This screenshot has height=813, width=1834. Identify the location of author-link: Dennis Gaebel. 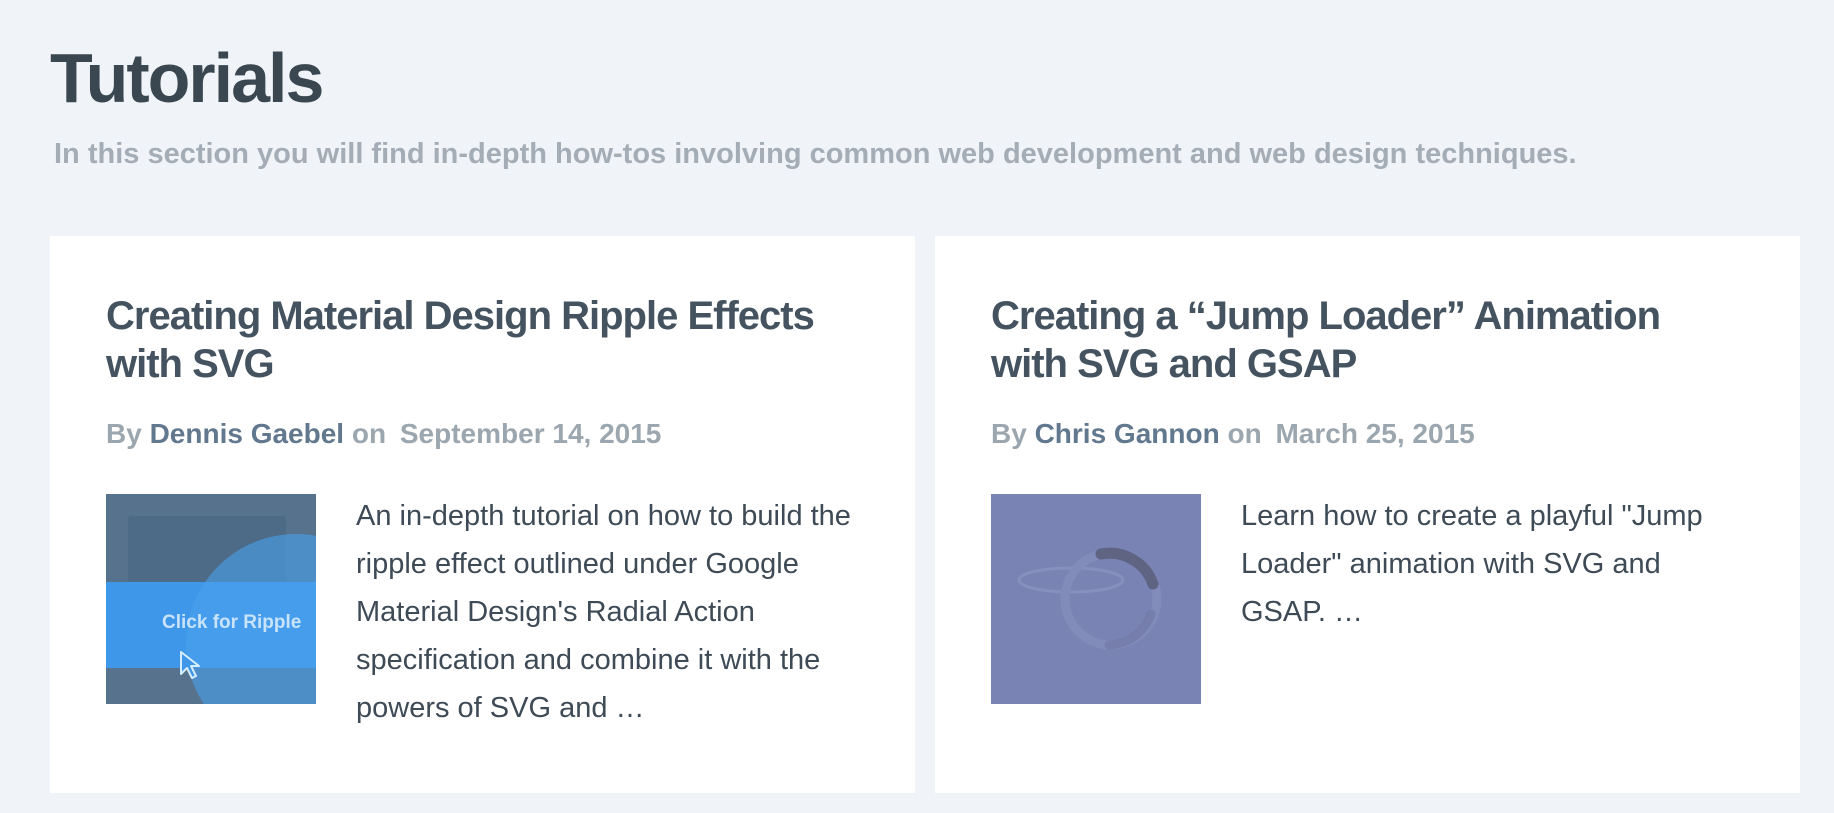
(247, 433).